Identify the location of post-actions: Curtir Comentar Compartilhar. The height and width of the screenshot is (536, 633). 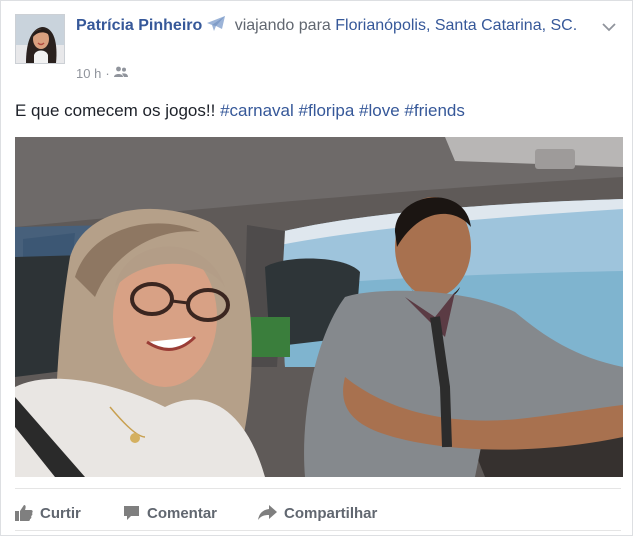
(196, 513).